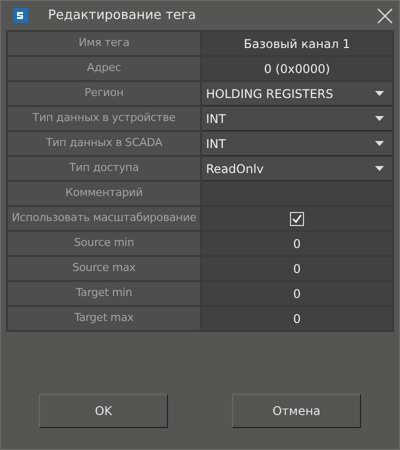 Image resolution: width=400 pixels, height=450 pixels. What do you see at coordinates (104, 243) in the screenshot?
I see `field-label: Source min` at bounding box center [104, 243].